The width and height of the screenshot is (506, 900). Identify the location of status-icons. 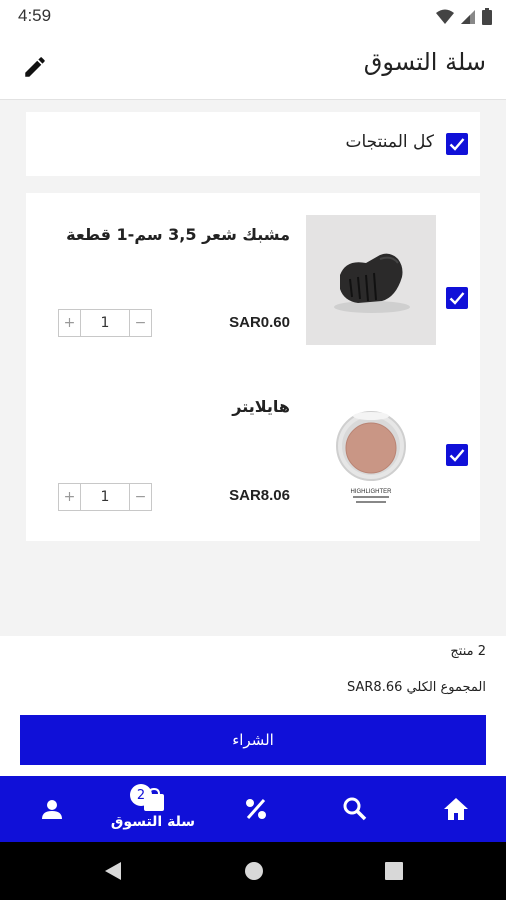
(464, 16).